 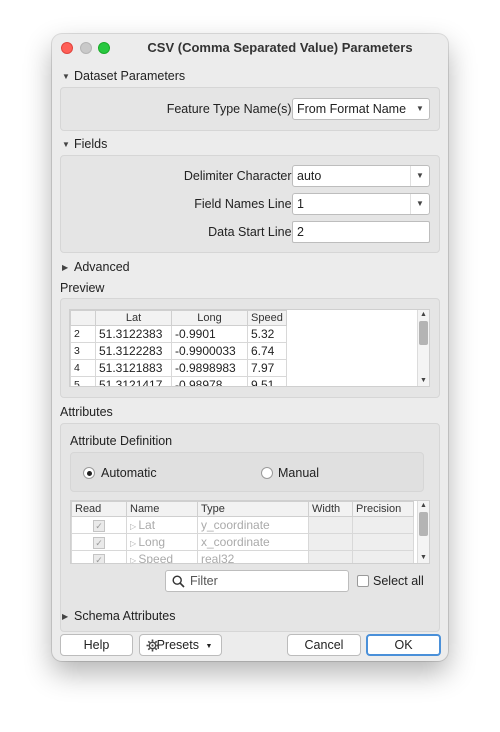 I want to click on column-header-width: Width, so click(x=330, y=509).